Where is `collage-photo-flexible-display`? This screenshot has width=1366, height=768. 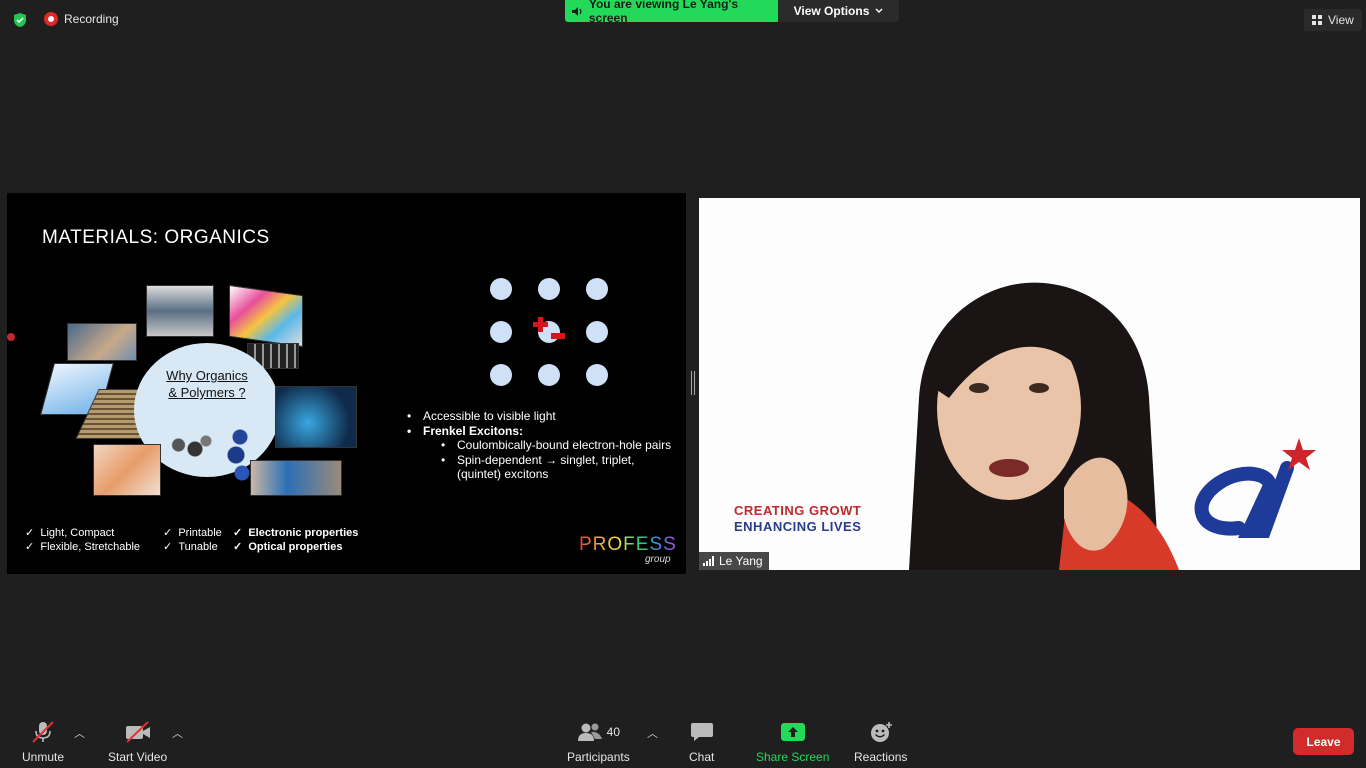 collage-photo-flexible-display is located at coordinates (296, 478).